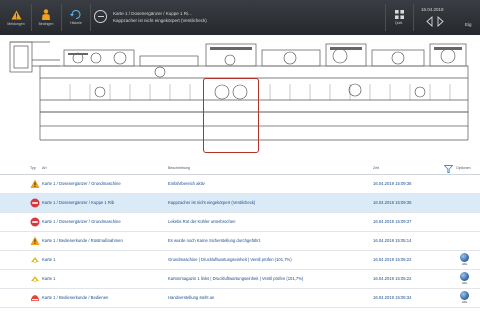 Image resolution: width=480 pixels, height=318 pixels. I want to click on messages-button: Meldungen, so click(16, 17).